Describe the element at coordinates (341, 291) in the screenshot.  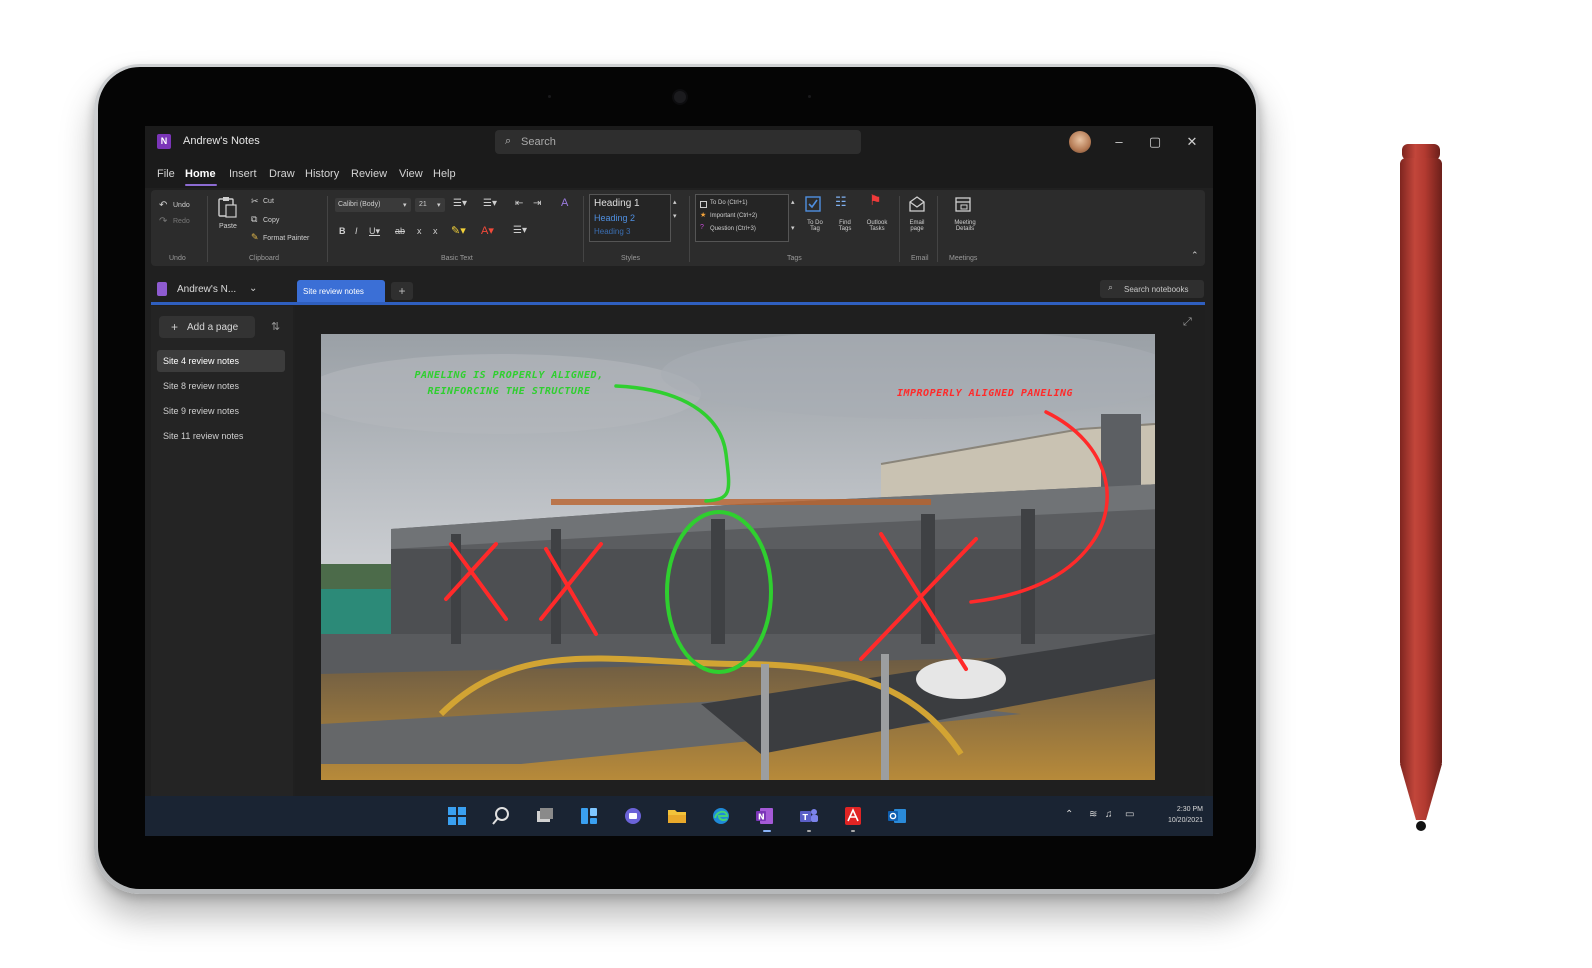
I see `section-tab-site-review: Site review notes` at that location.